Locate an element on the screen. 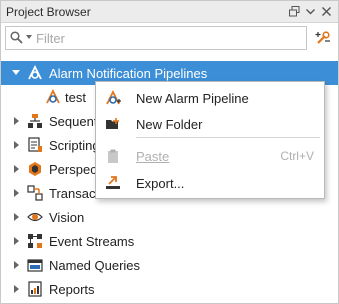  menu-item-shortcut: Ctrl+V is located at coordinates (297, 156).